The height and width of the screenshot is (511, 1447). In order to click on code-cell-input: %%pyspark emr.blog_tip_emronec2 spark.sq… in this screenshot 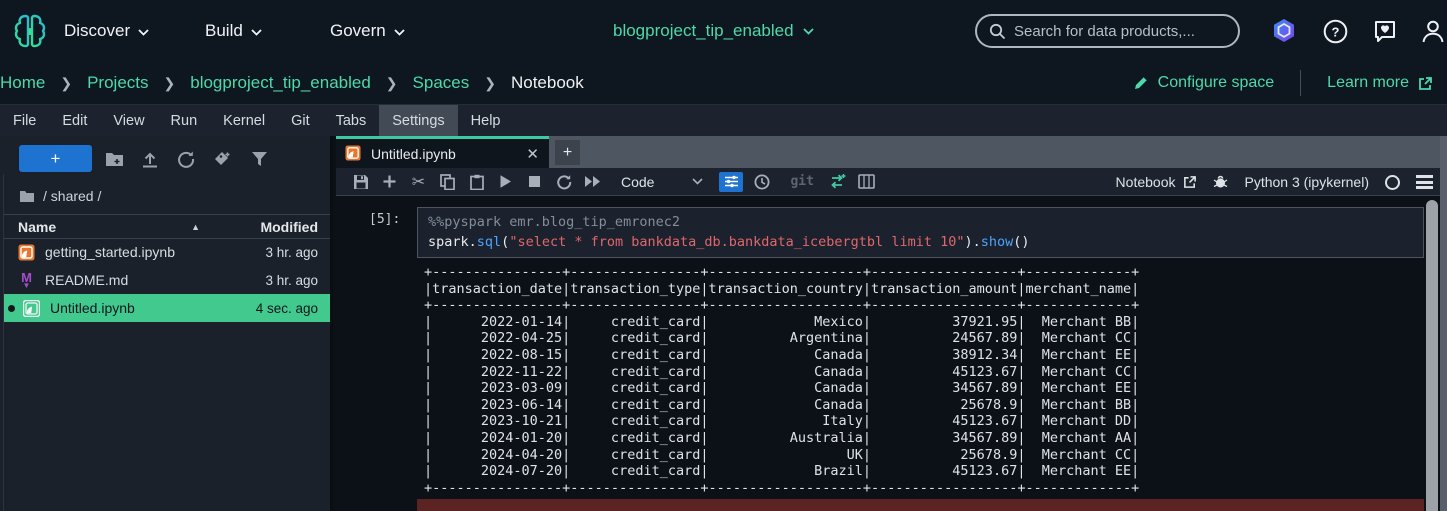, I will do `click(920, 232)`.